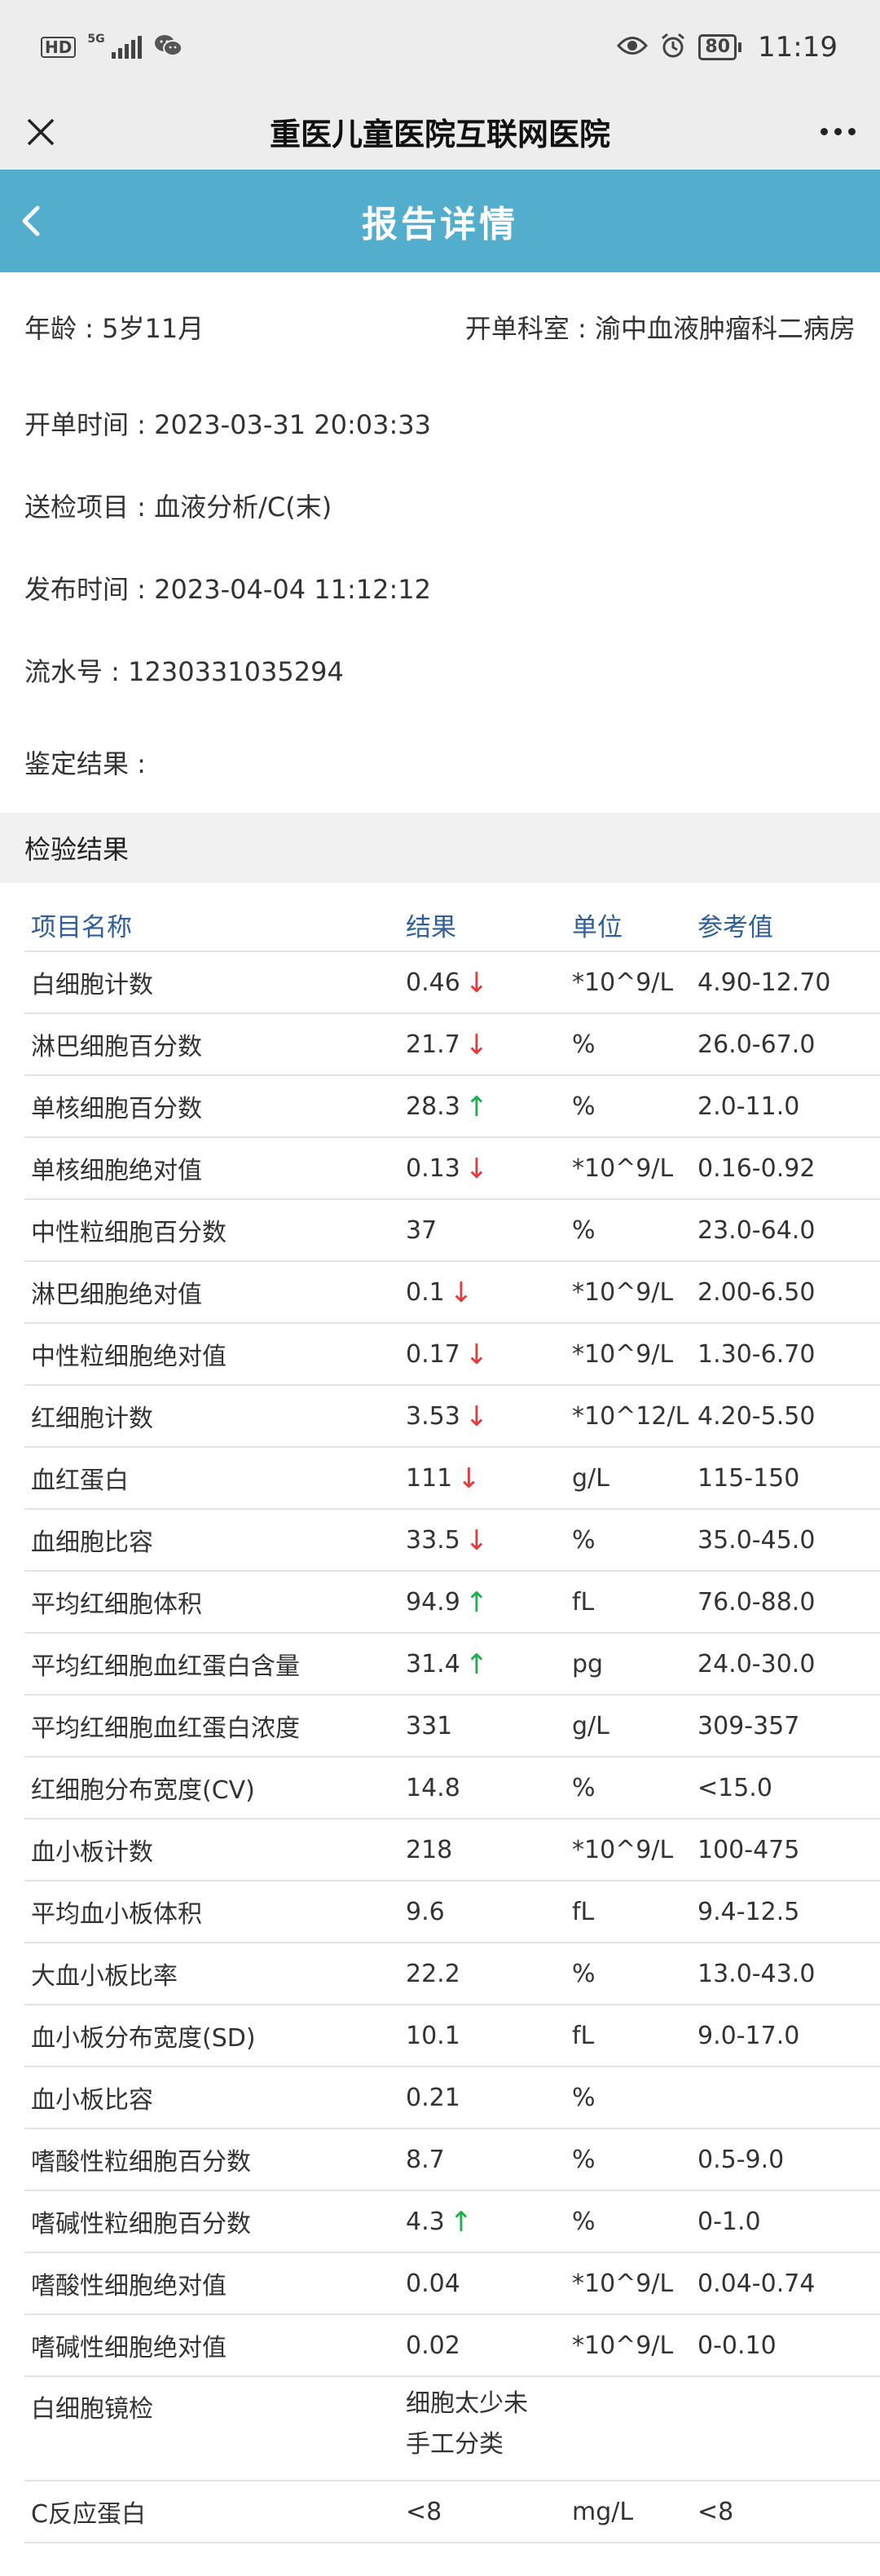 The height and width of the screenshot is (2576, 880). What do you see at coordinates (424, 2511) in the screenshot?
I see `item-result-text: <8` at bounding box center [424, 2511].